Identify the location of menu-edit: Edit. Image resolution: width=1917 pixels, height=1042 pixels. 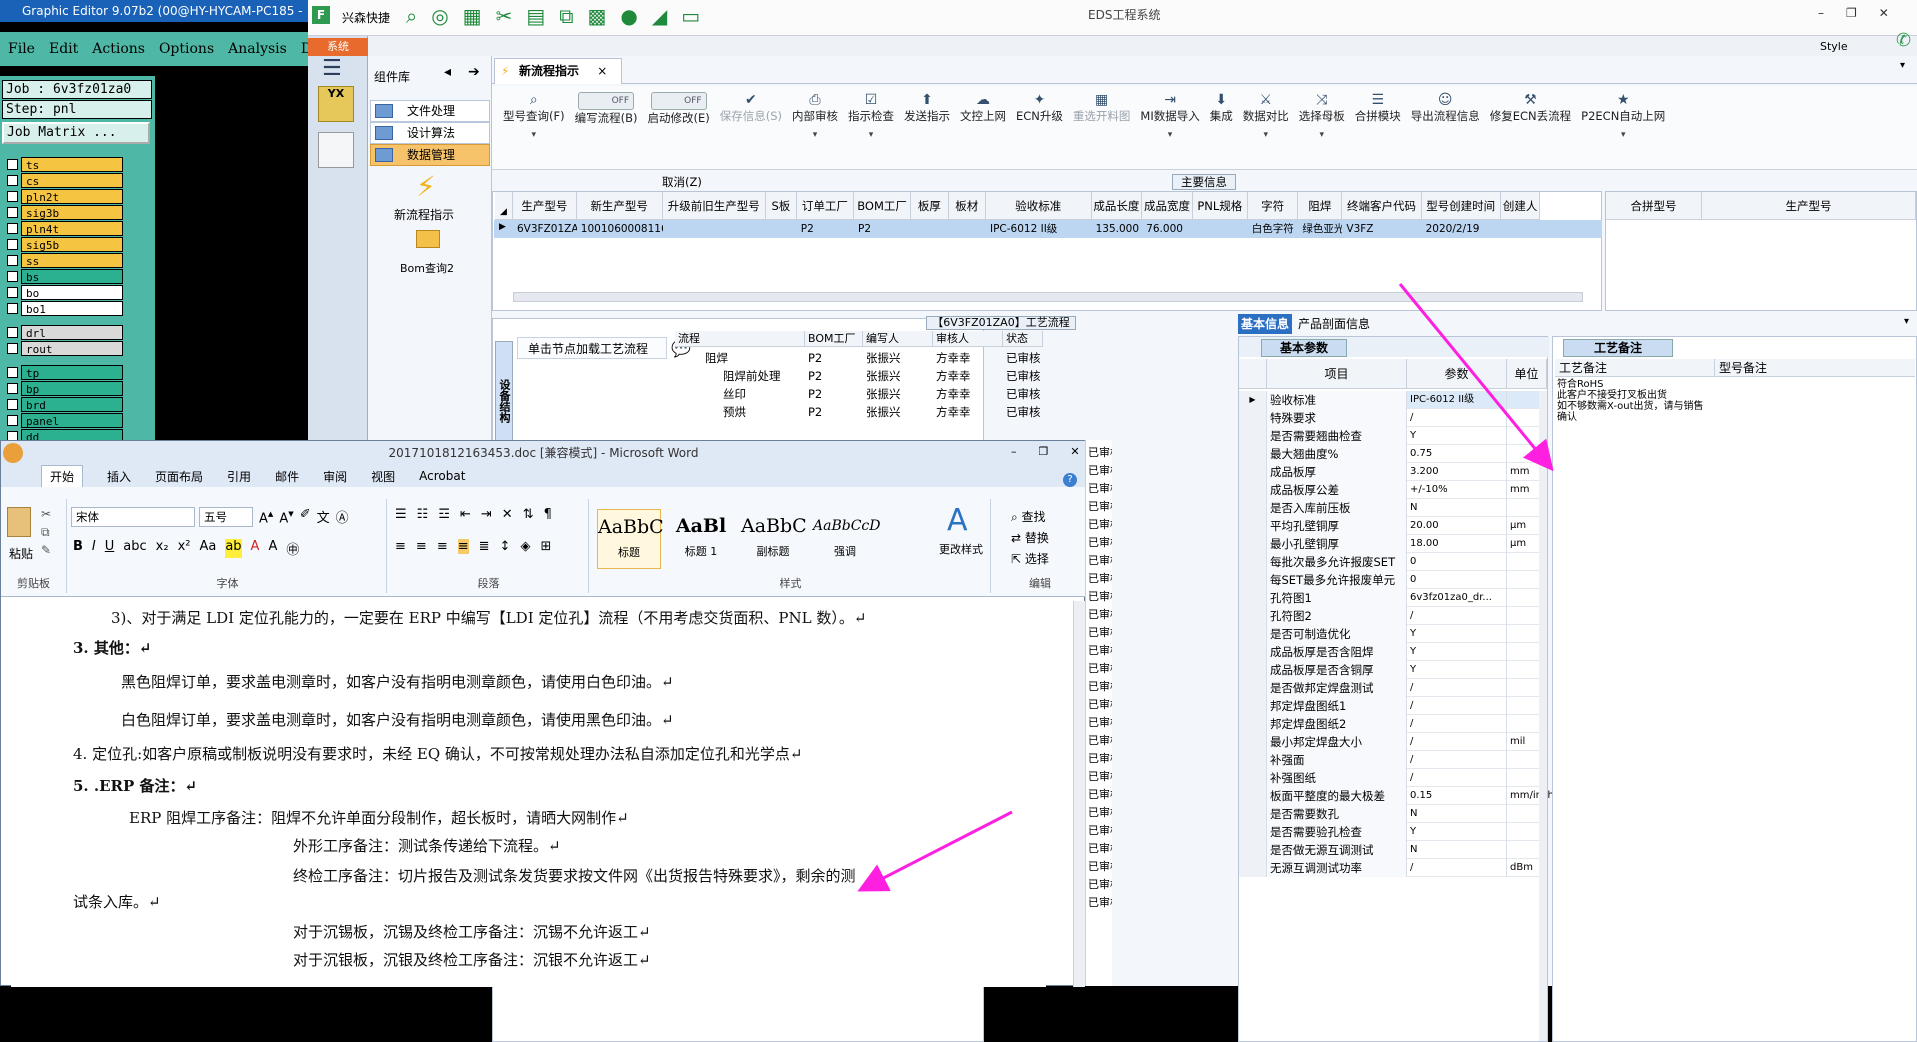
(63, 49).